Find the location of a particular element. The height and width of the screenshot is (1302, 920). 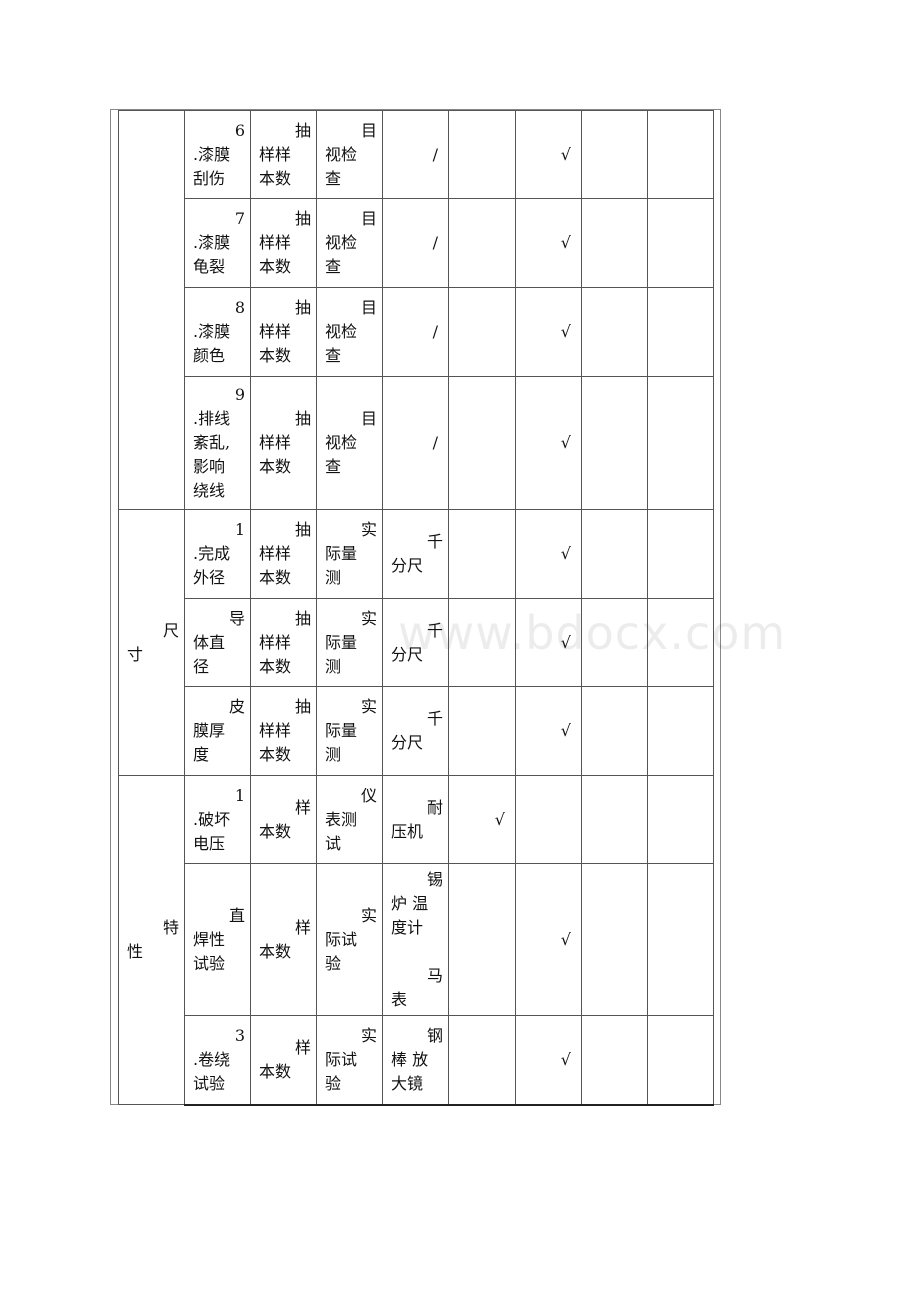

cell-text-line: 电压 is located at coordinates (209, 843).